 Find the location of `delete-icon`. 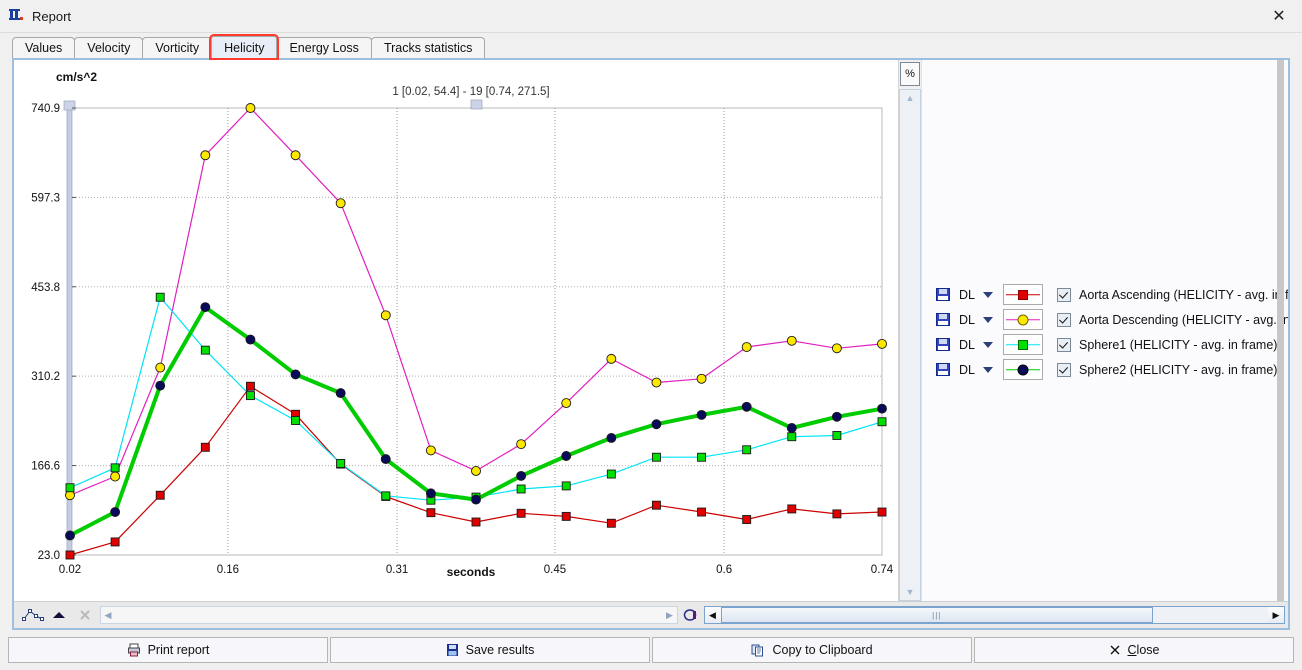

delete-icon is located at coordinates (85, 615).